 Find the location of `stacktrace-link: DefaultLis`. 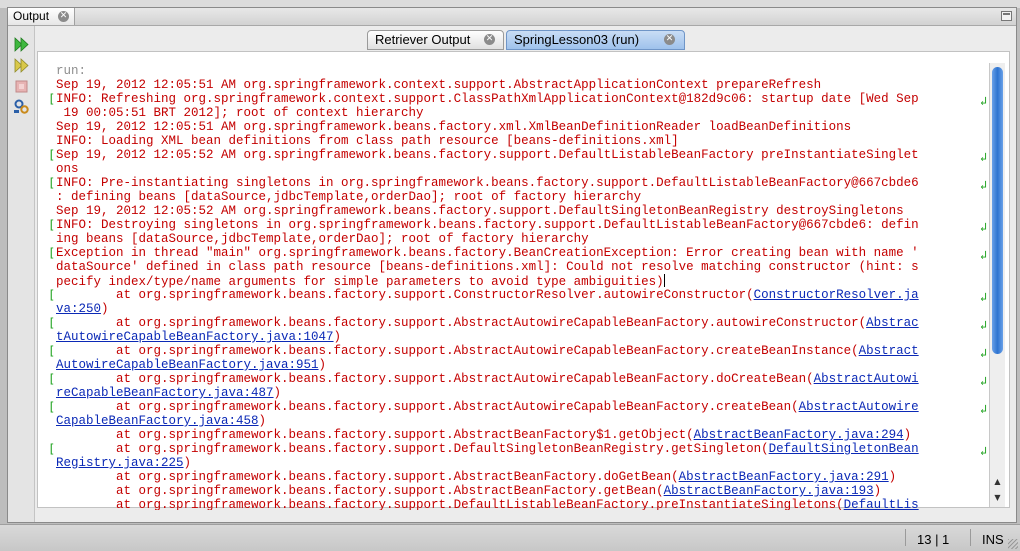

stacktrace-link: DefaultLis is located at coordinates (881, 504).